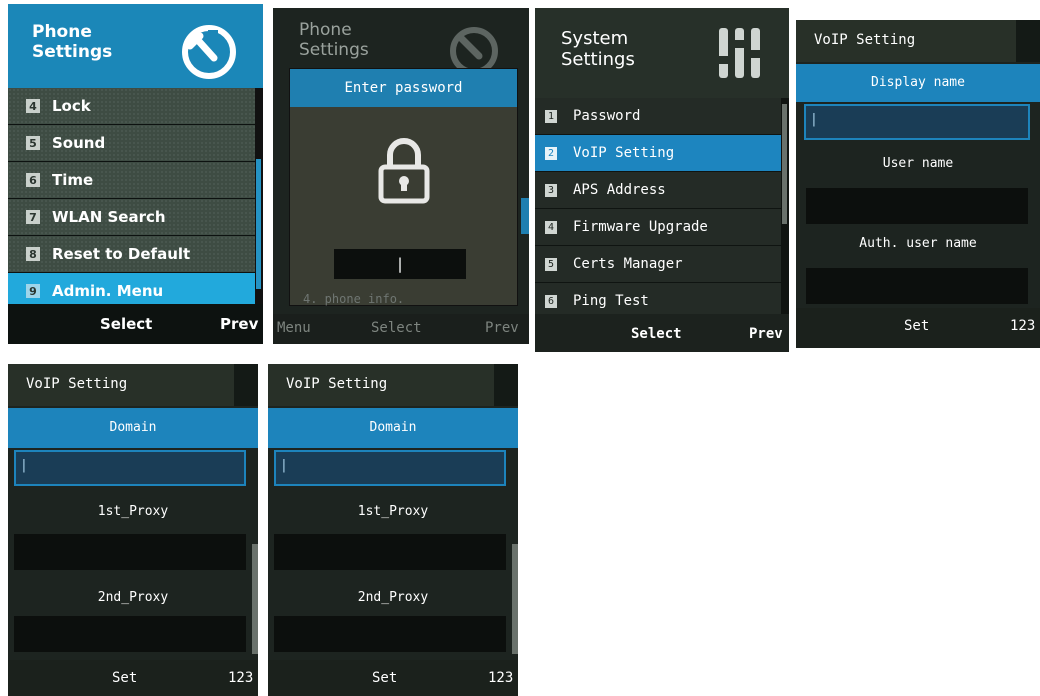 This screenshot has width=1040, height=696. I want to click on item-label: Time, so click(73, 180).